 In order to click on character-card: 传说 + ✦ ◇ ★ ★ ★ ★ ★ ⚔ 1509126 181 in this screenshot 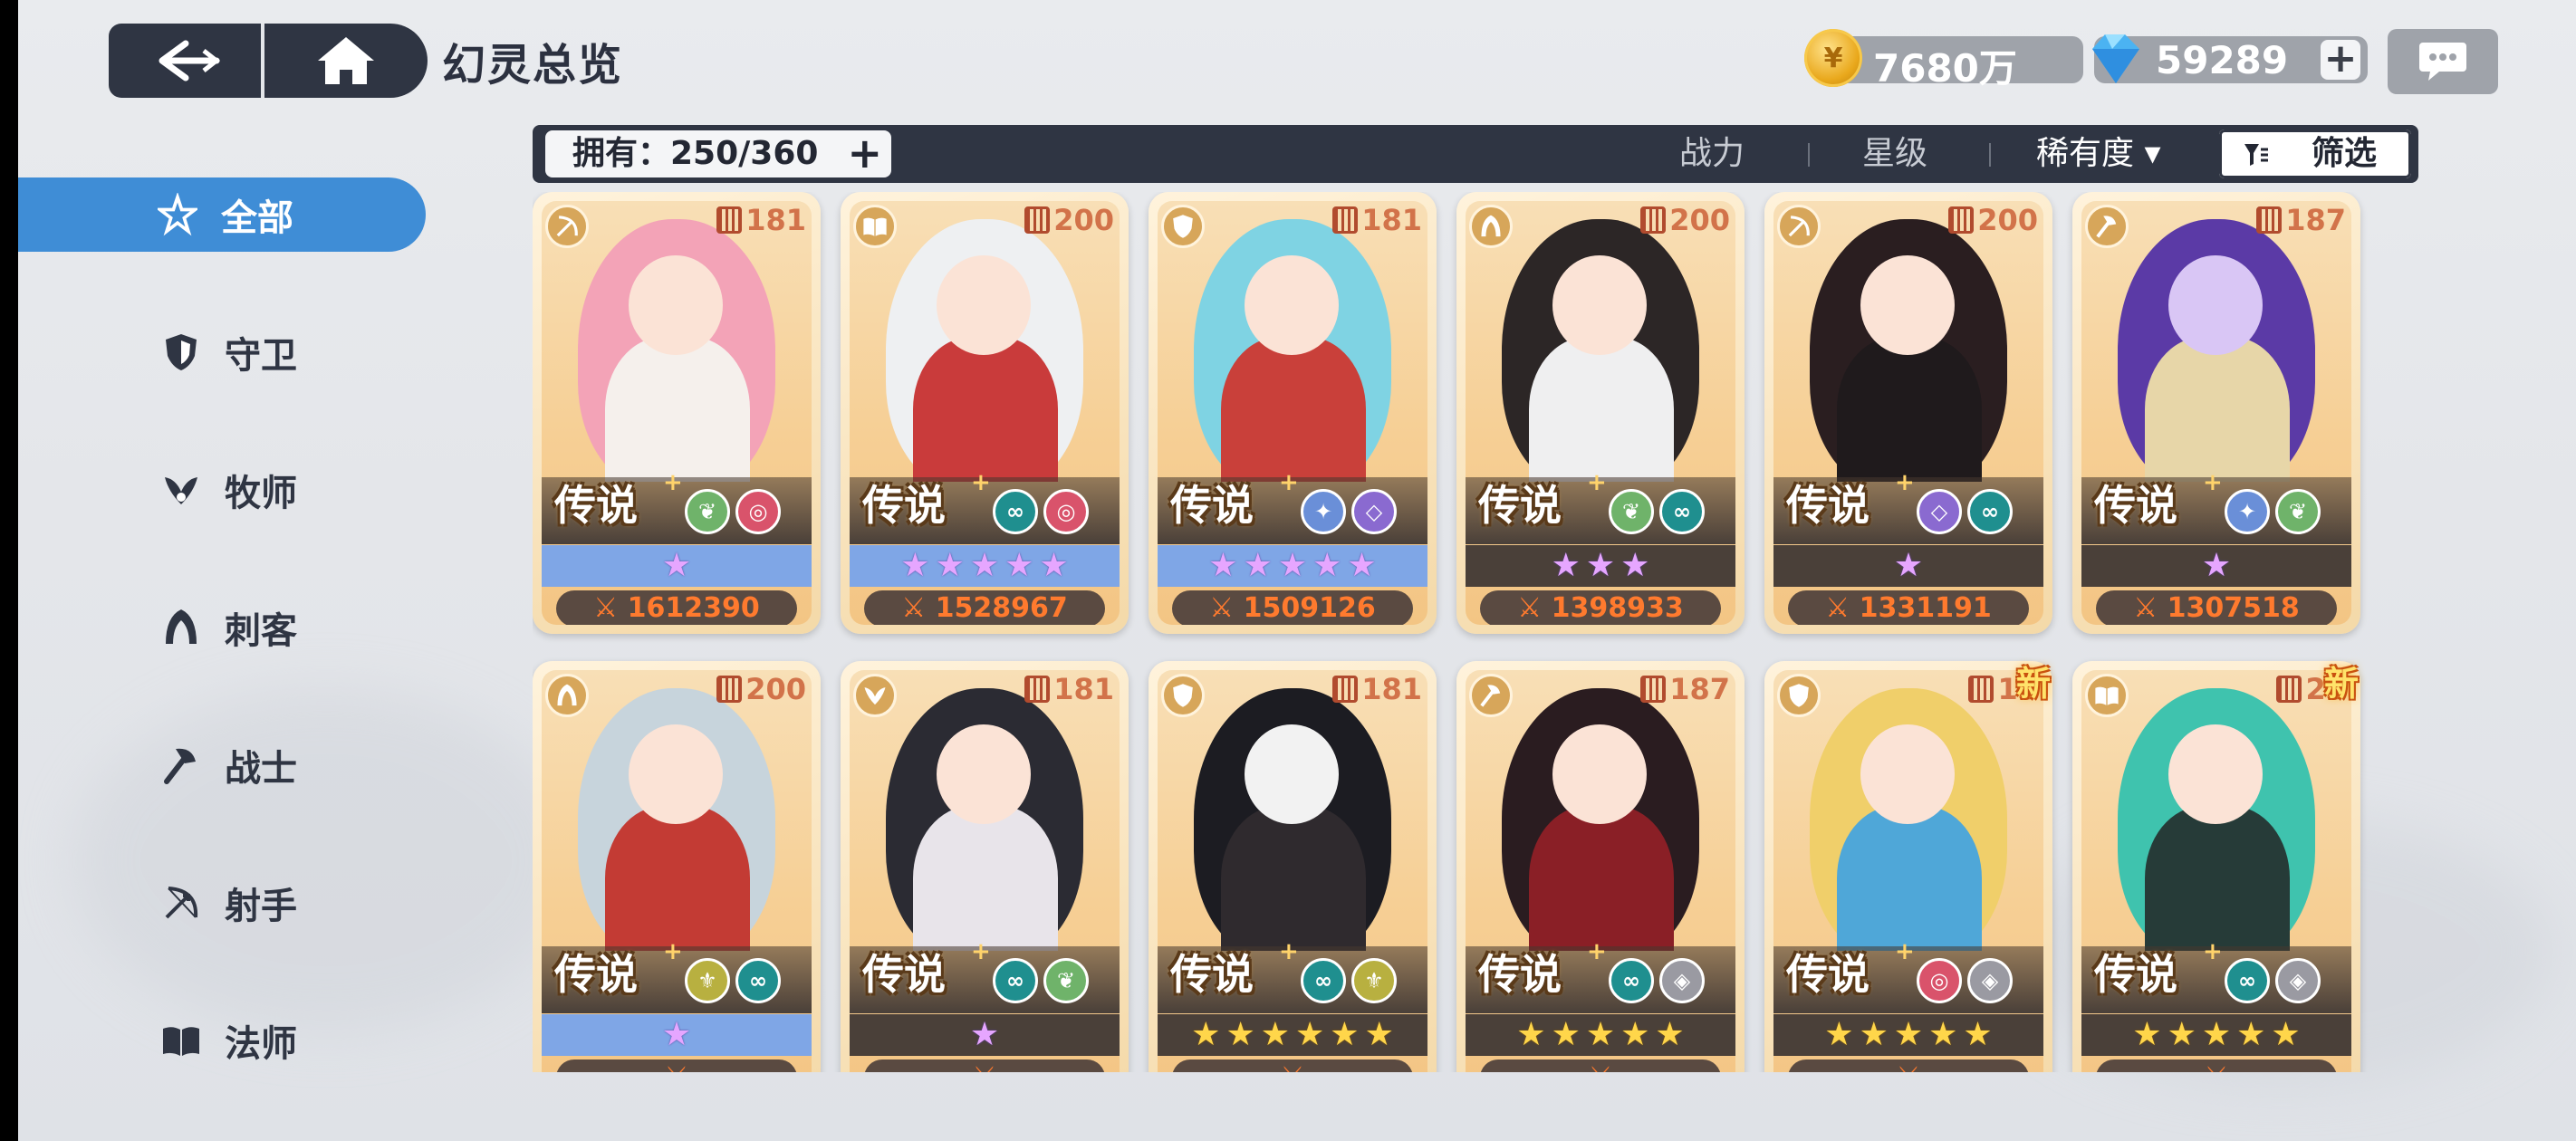, I will do `click(1293, 413)`.